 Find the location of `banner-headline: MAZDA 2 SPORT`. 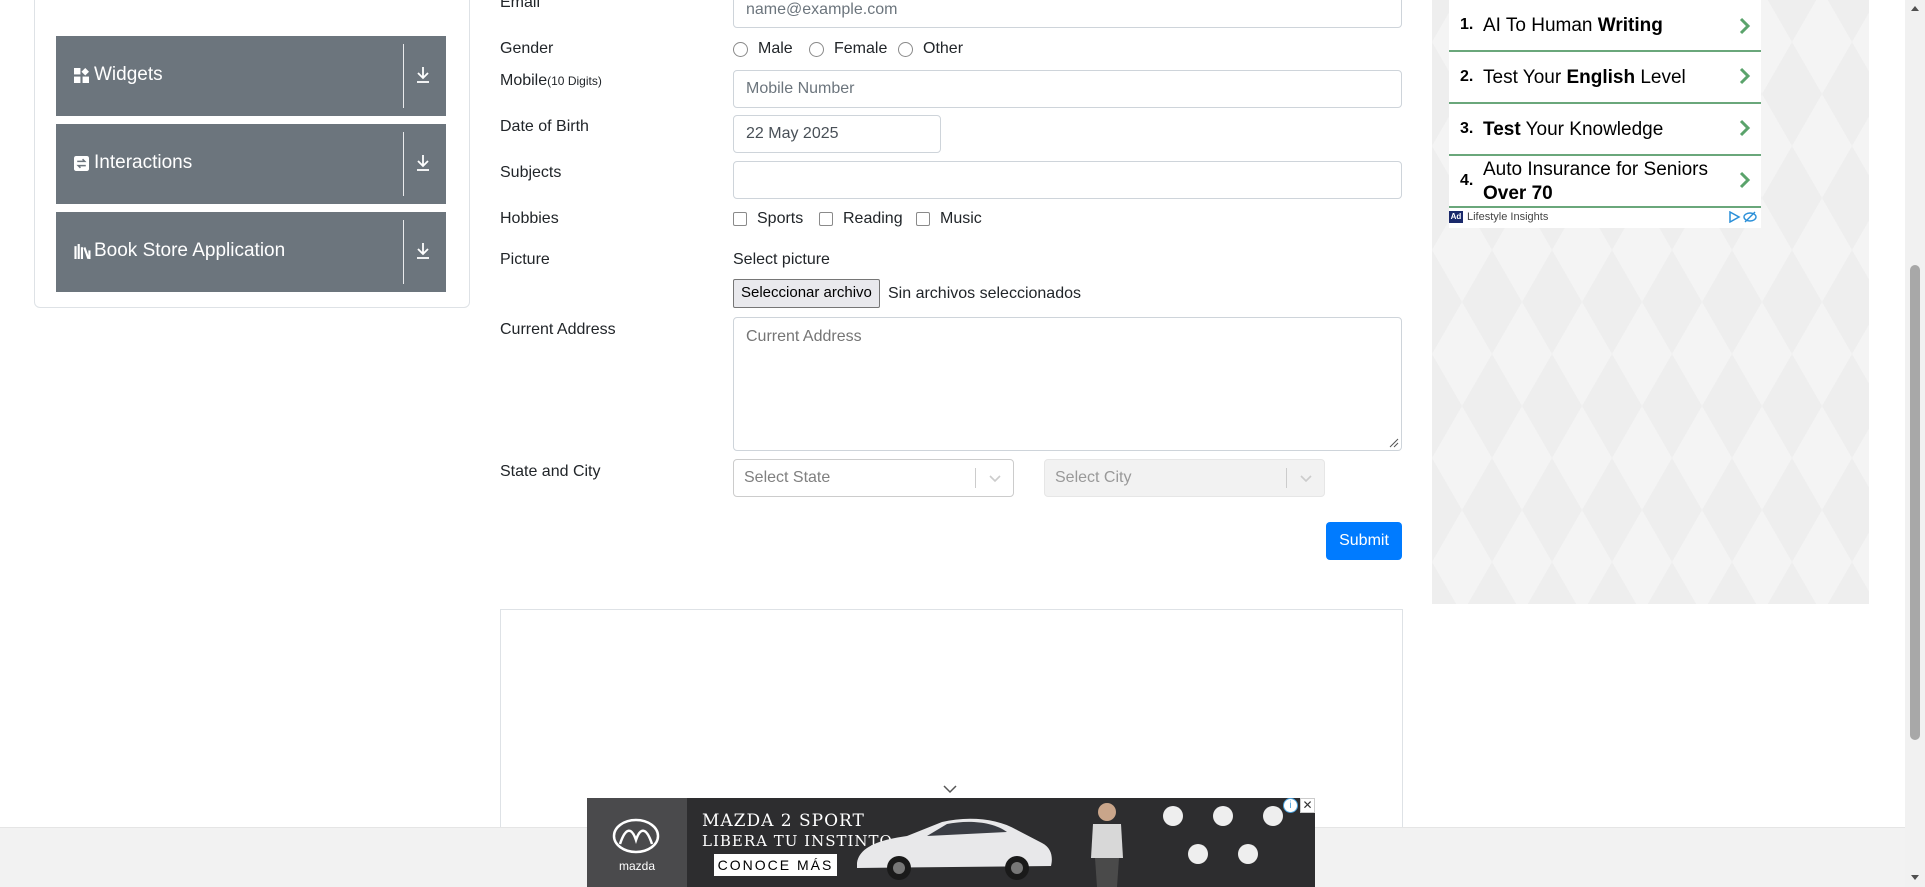

banner-headline: MAZDA 2 SPORT is located at coordinates (783, 821).